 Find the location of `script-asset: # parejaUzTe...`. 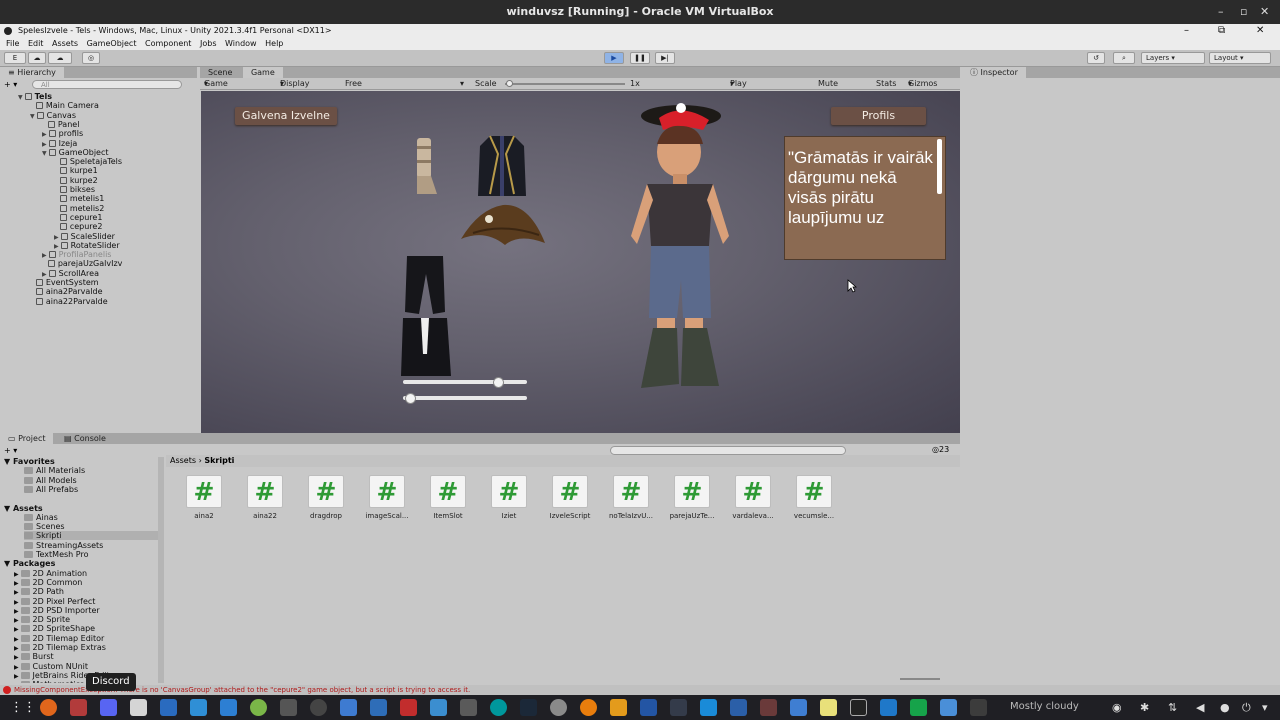

script-asset: # parejaUzTe... is located at coordinates (692, 497).